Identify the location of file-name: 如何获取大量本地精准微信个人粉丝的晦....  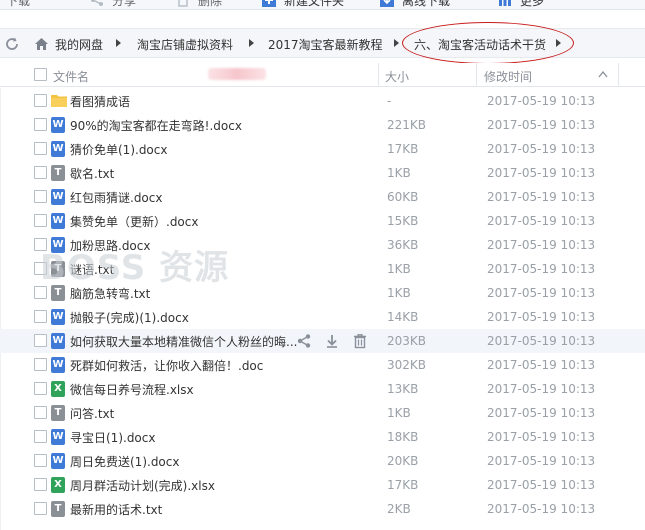
(183, 341).